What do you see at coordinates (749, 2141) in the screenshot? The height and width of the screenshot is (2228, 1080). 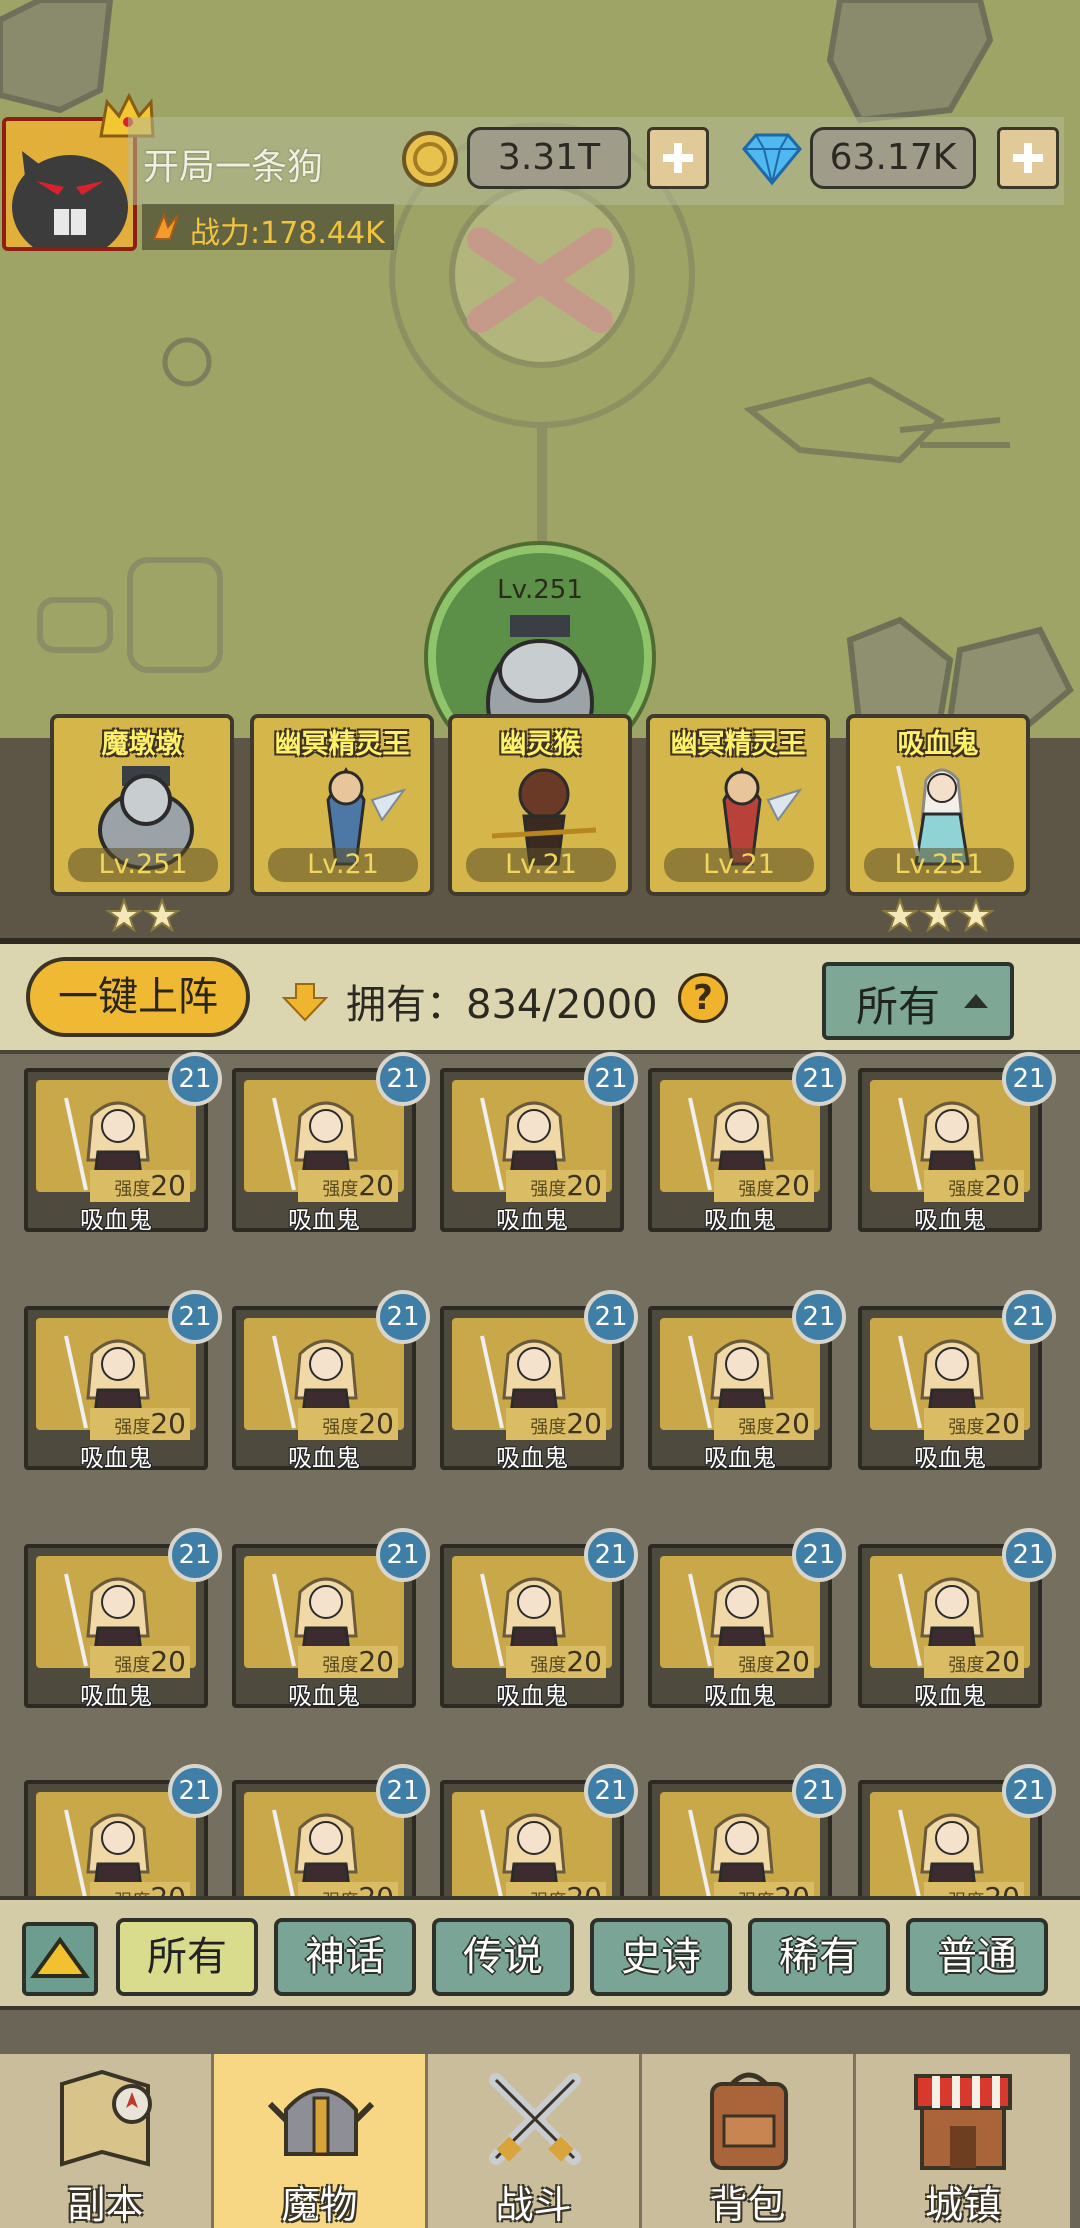 I see `nav-backpack: 背包` at bounding box center [749, 2141].